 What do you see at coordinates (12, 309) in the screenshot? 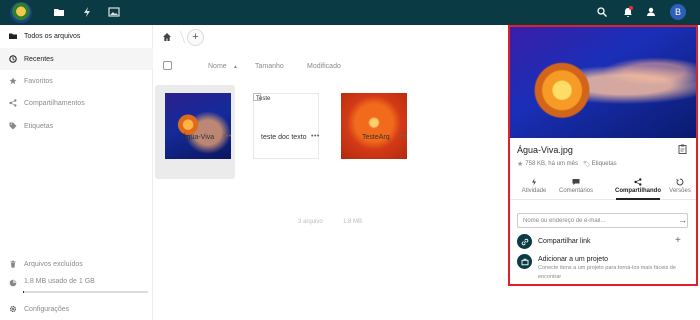
I see `gear-icon` at bounding box center [12, 309].